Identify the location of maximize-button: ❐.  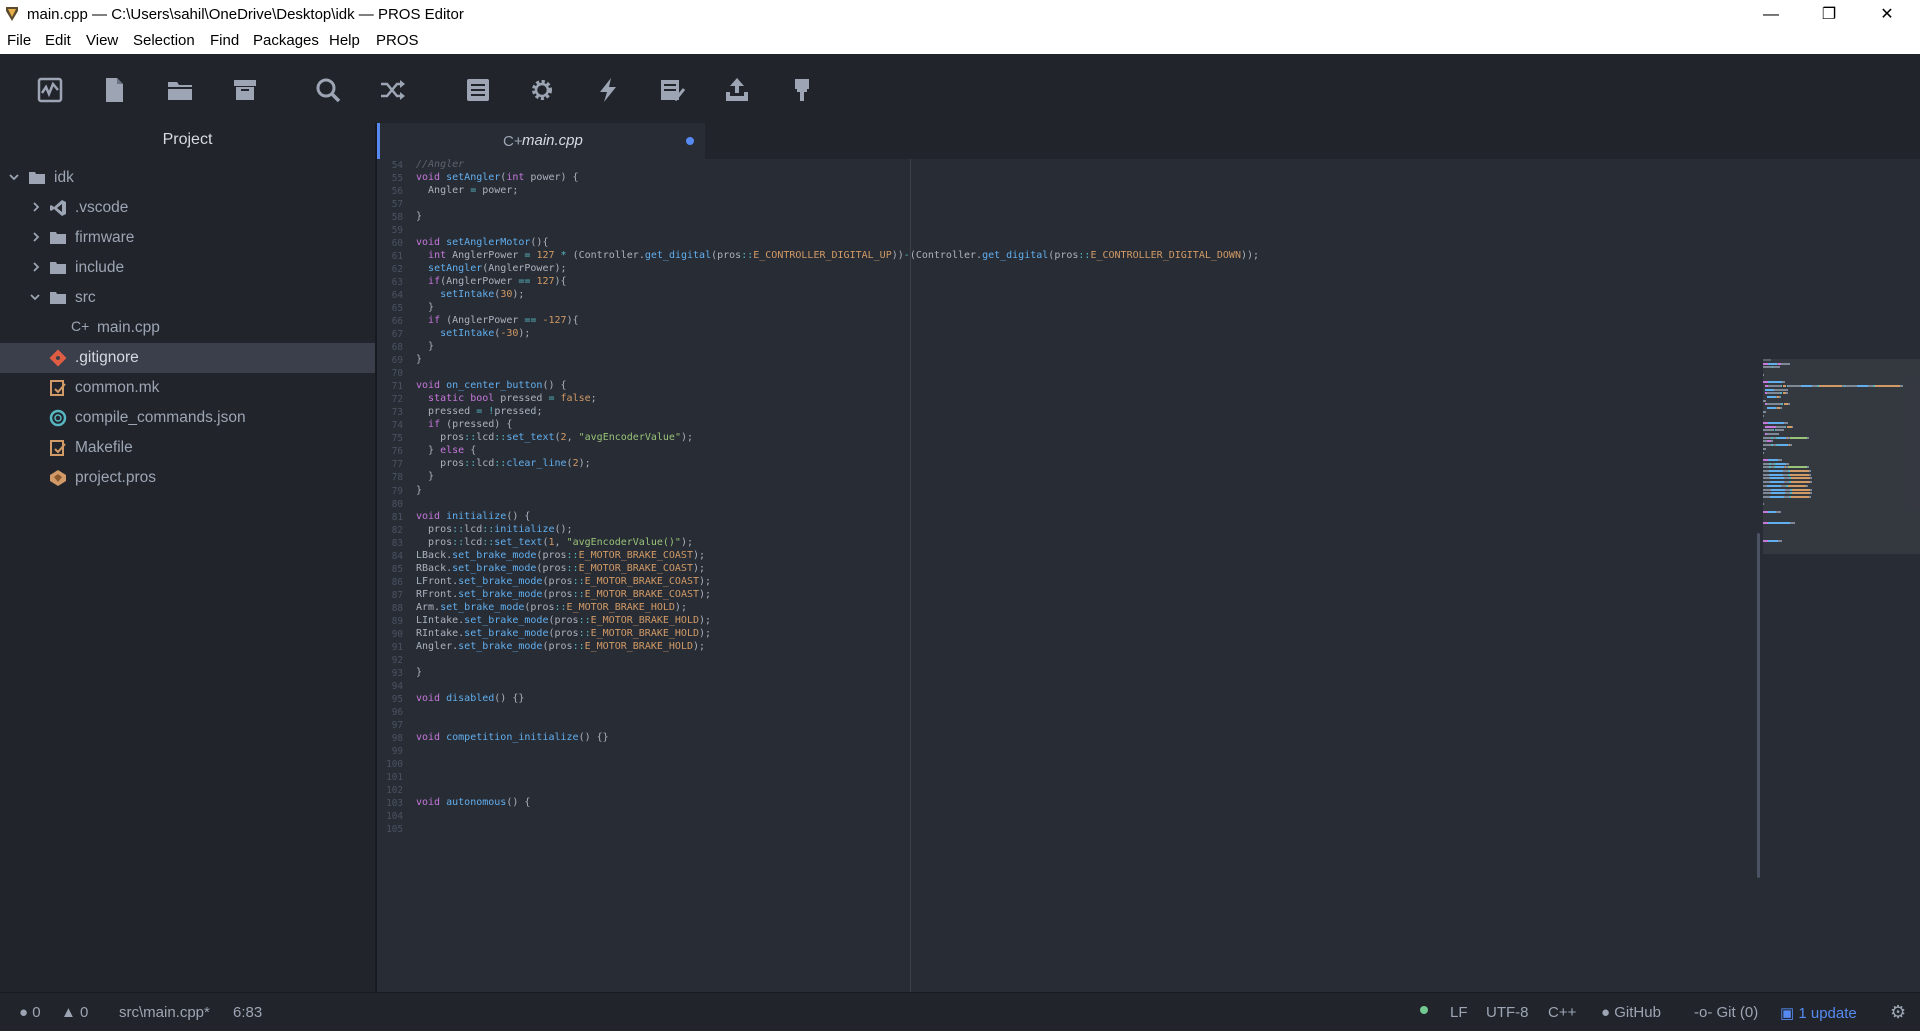
(1829, 14).